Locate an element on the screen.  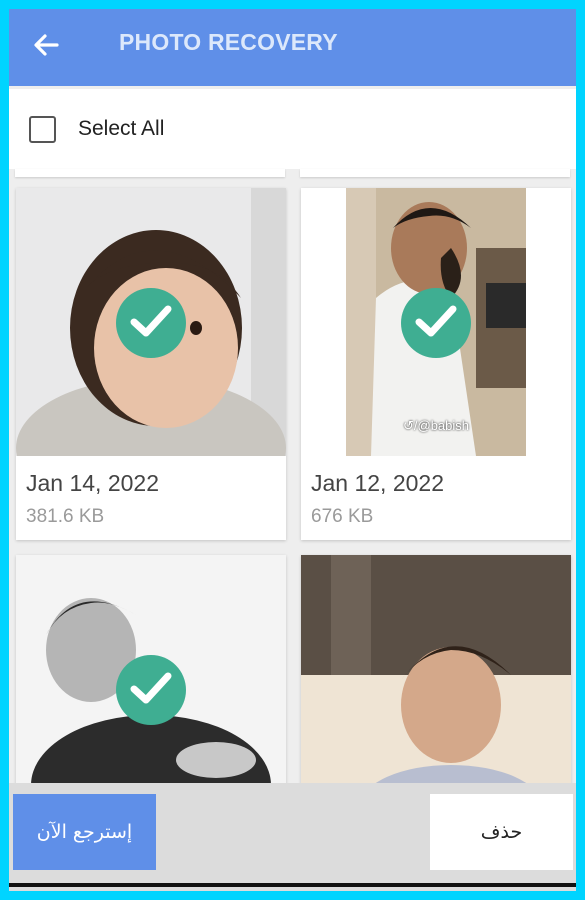
delete-button: حذف is located at coordinates (501, 832).